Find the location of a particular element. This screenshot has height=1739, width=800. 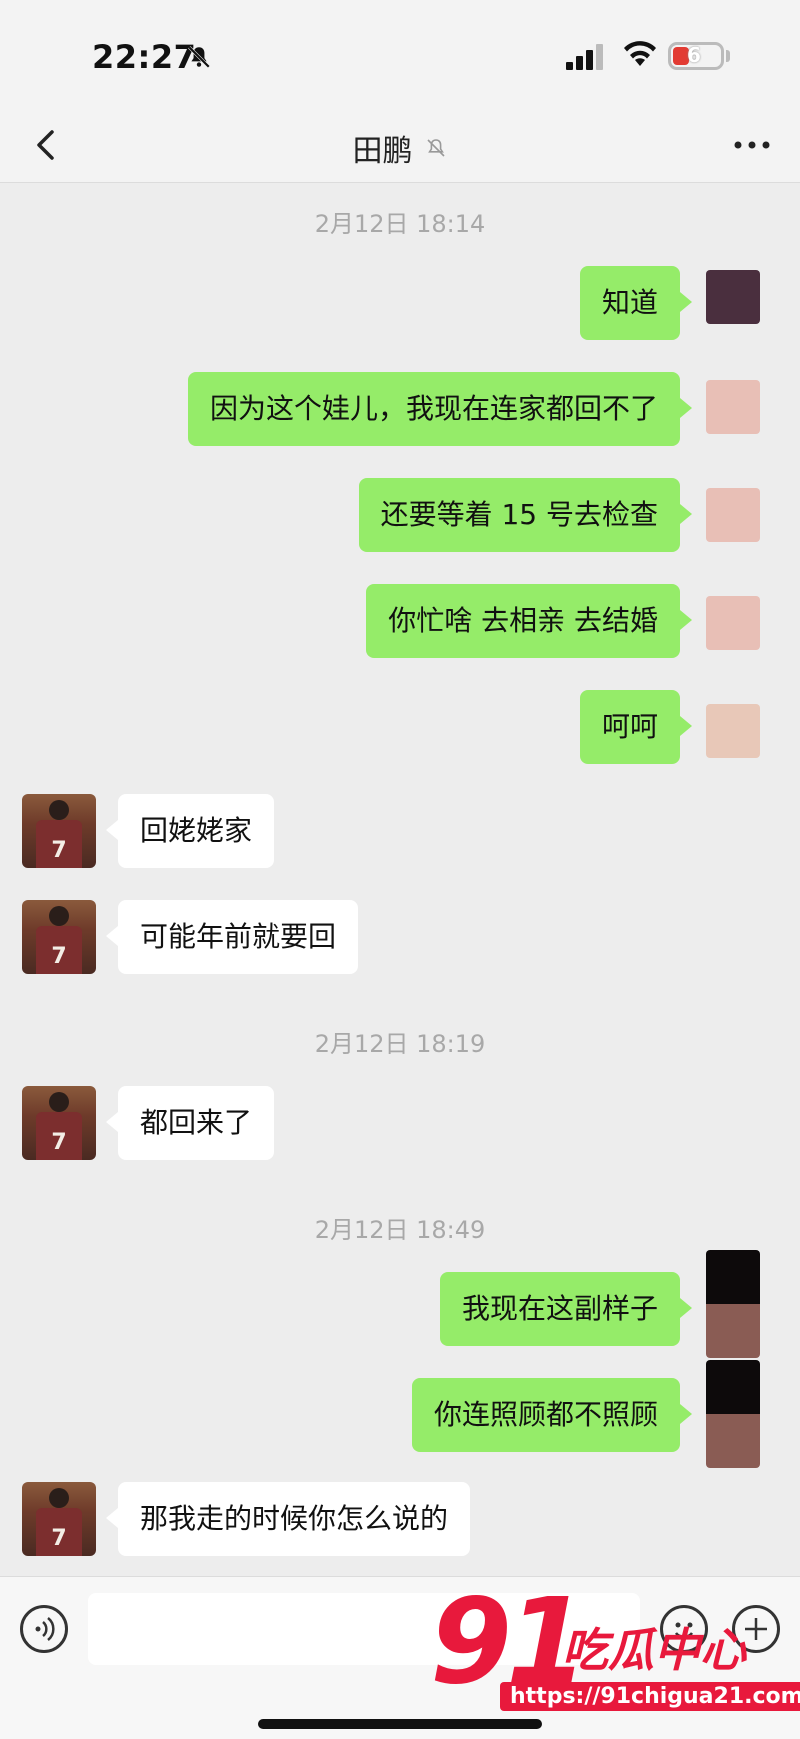

message-bubble-self: 你忙啥 去相亲 去结婚 is located at coordinates (529, 621).